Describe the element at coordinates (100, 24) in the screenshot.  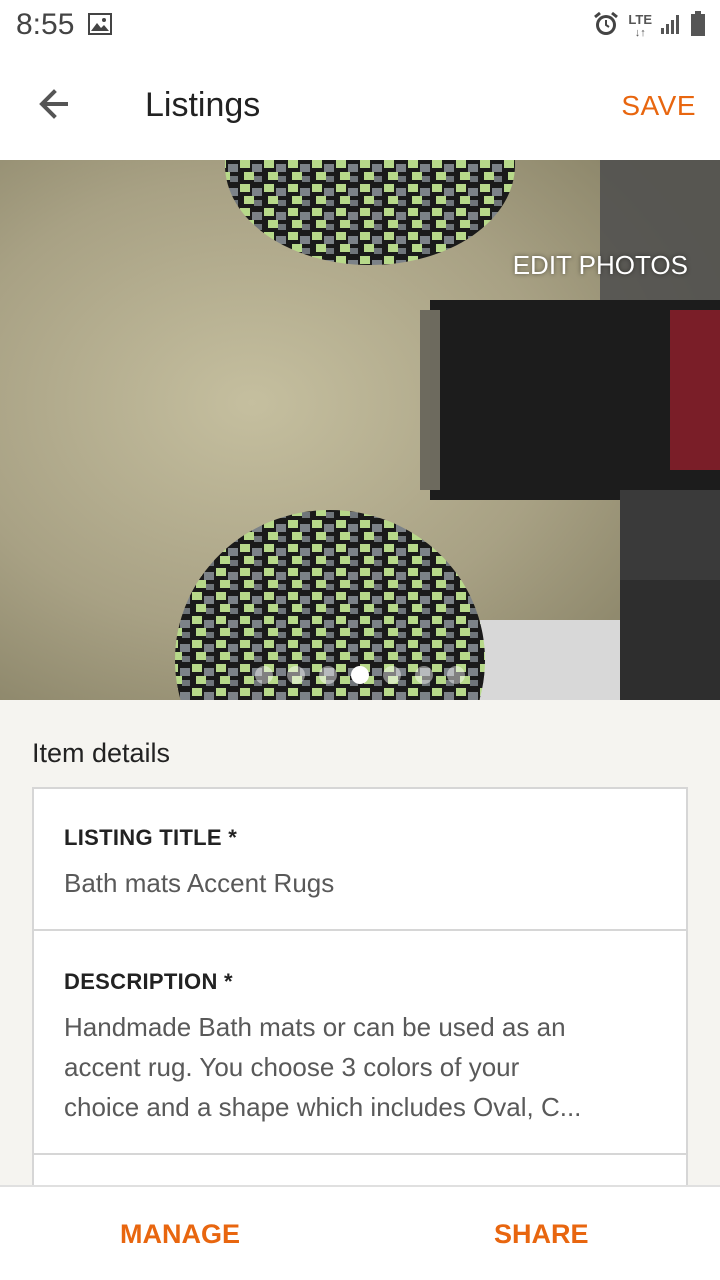
I see `image-icon` at that location.